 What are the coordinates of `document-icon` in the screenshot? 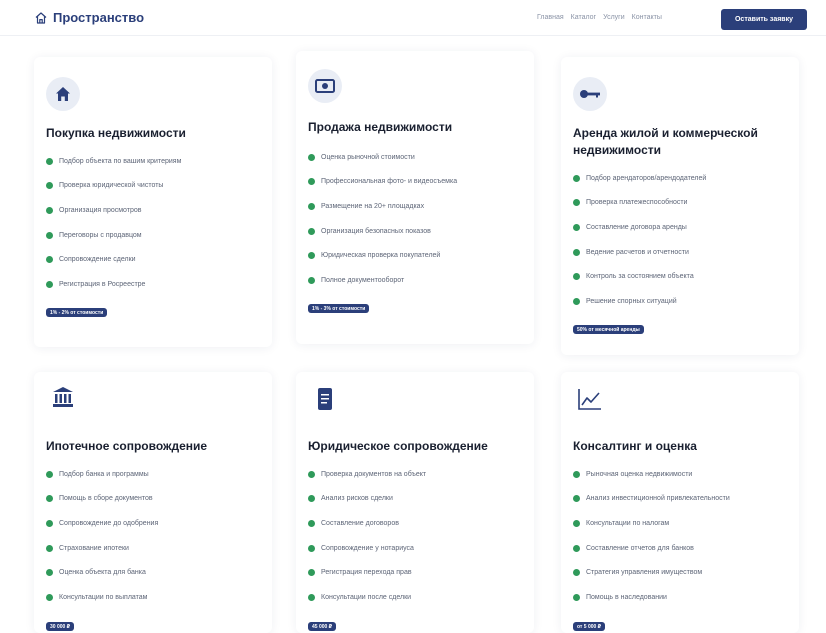 It's located at (325, 399).